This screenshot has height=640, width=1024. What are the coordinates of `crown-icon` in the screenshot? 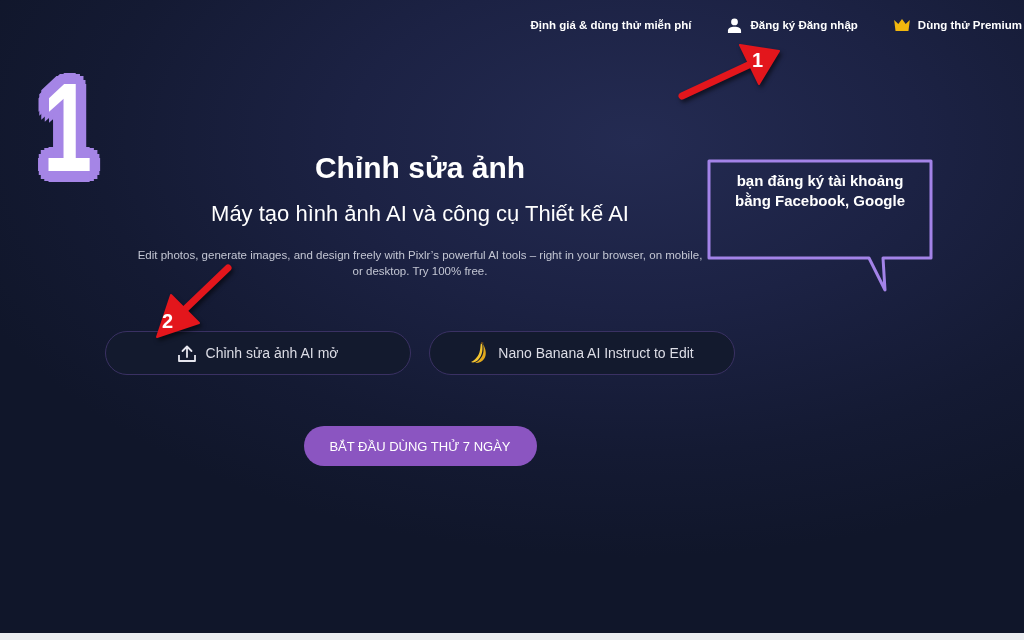 It's located at (901, 25).